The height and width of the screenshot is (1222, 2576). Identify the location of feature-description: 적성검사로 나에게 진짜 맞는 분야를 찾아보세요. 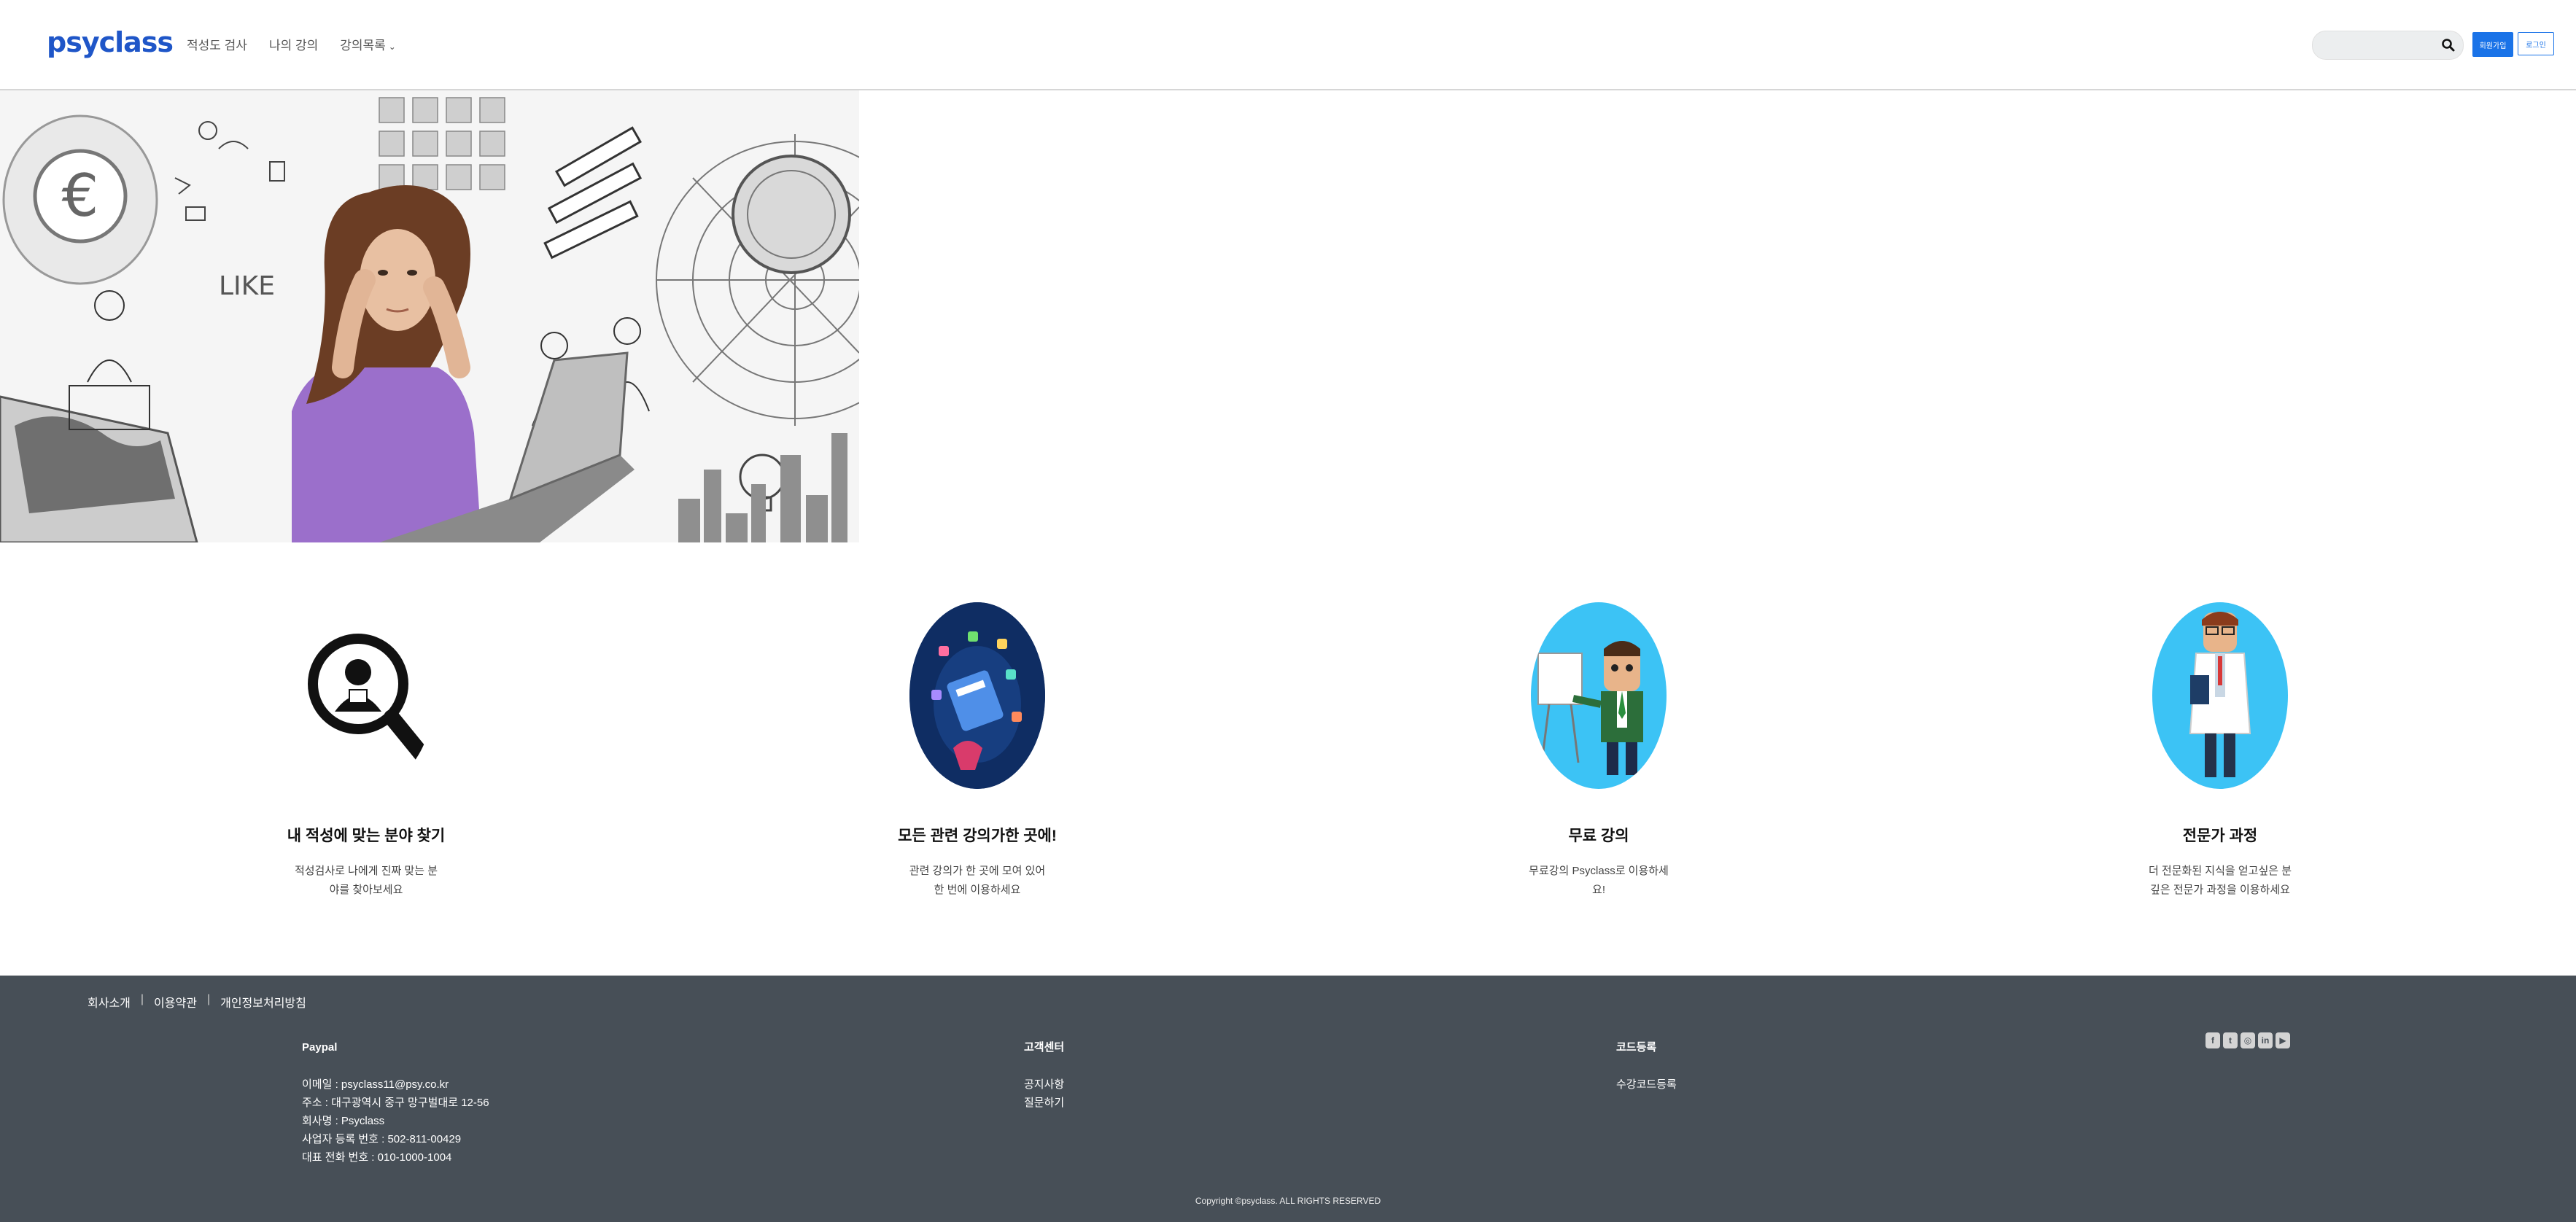
(366, 880).